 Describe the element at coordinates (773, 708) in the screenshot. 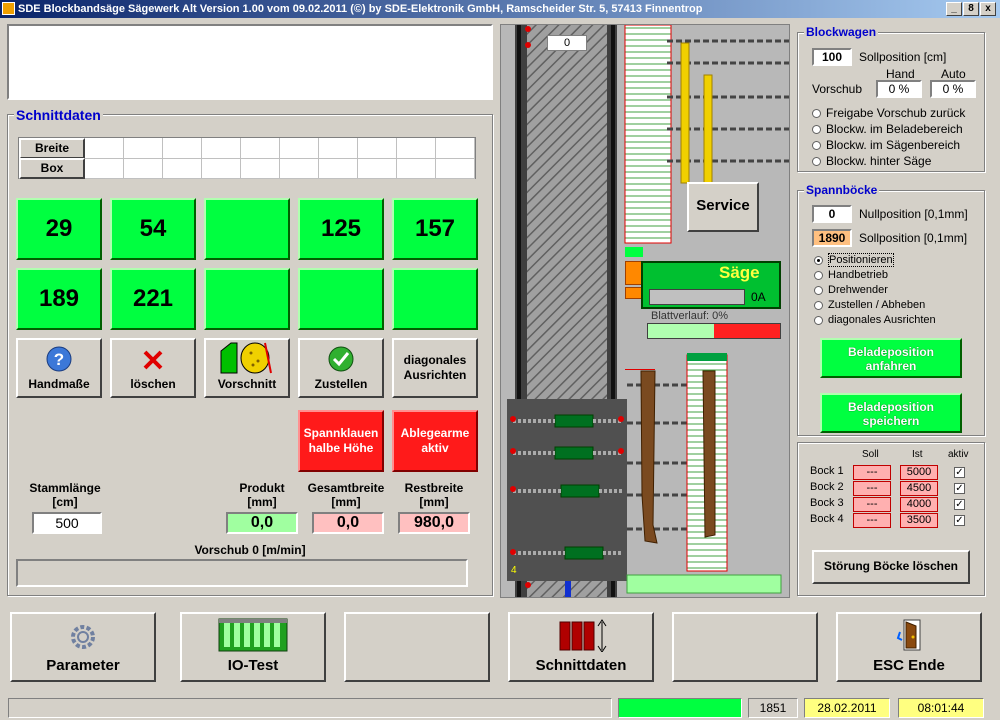

I see `status-counter: 1851` at that location.